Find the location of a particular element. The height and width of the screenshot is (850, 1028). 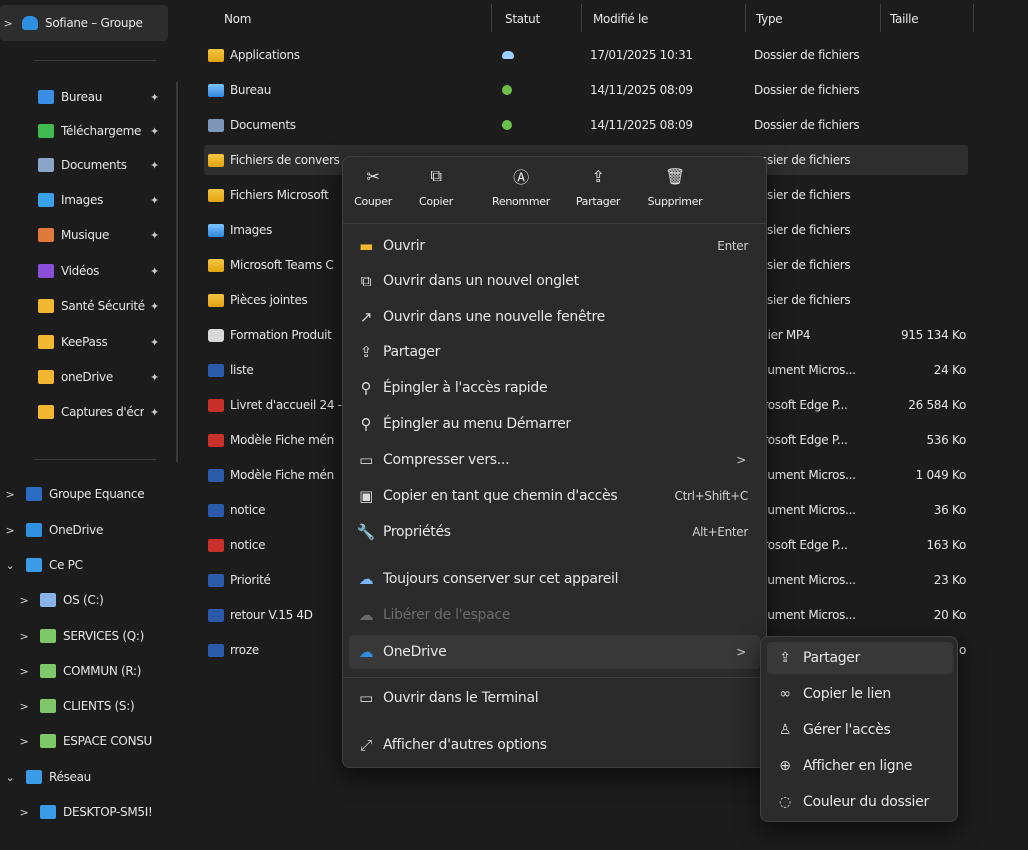

sidebar-item-quick-access: Bureau ✦ is located at coordinates (91, 97).